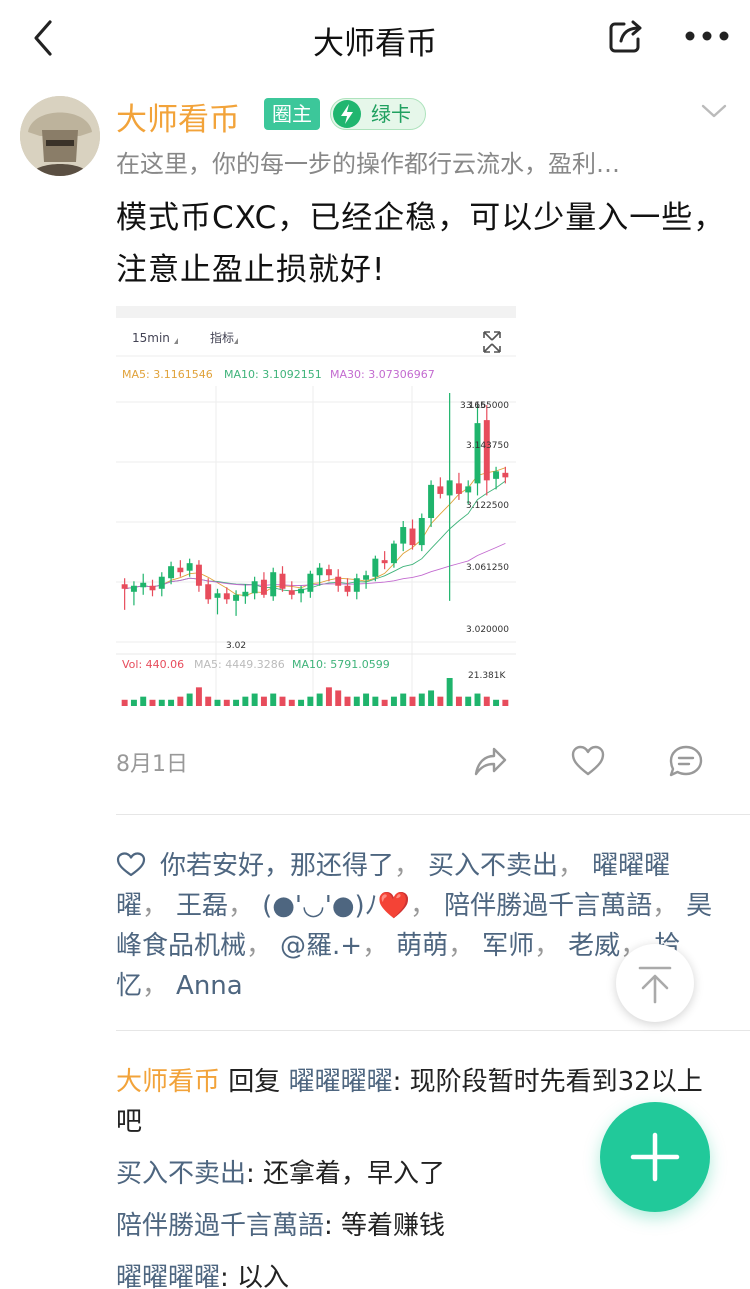  I want to click on chevron-down-icon, so click(714, 111).